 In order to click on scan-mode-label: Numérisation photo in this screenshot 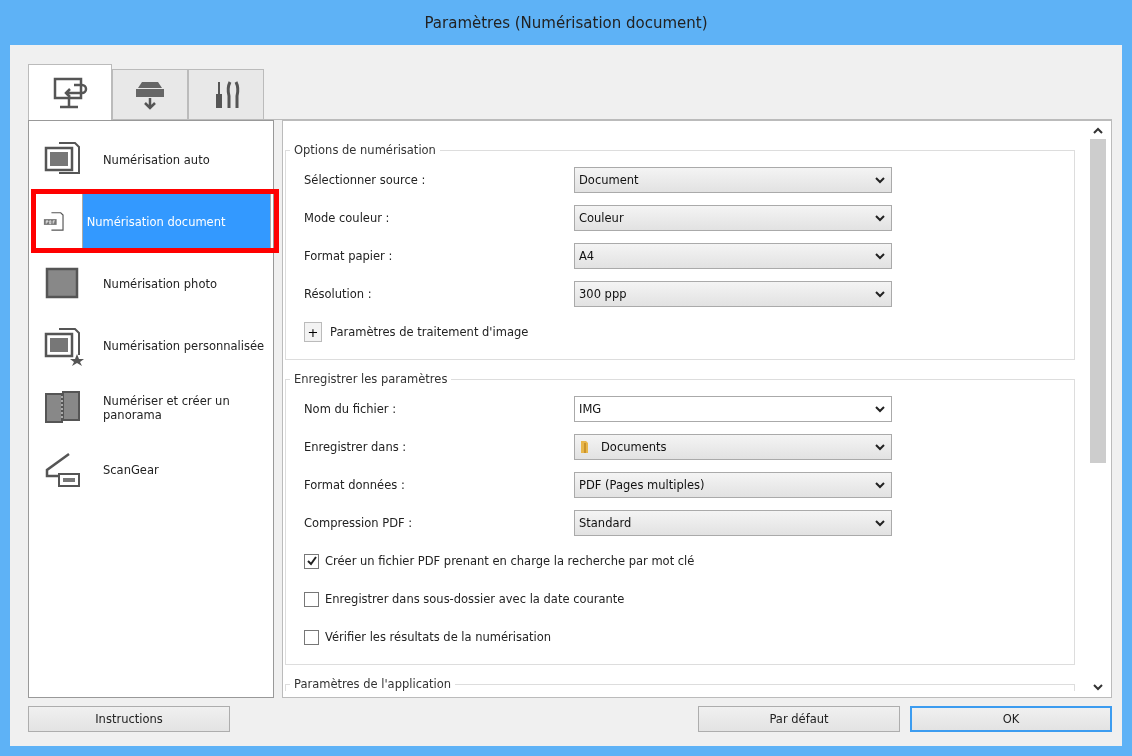, I will do `click(186, 284)`.